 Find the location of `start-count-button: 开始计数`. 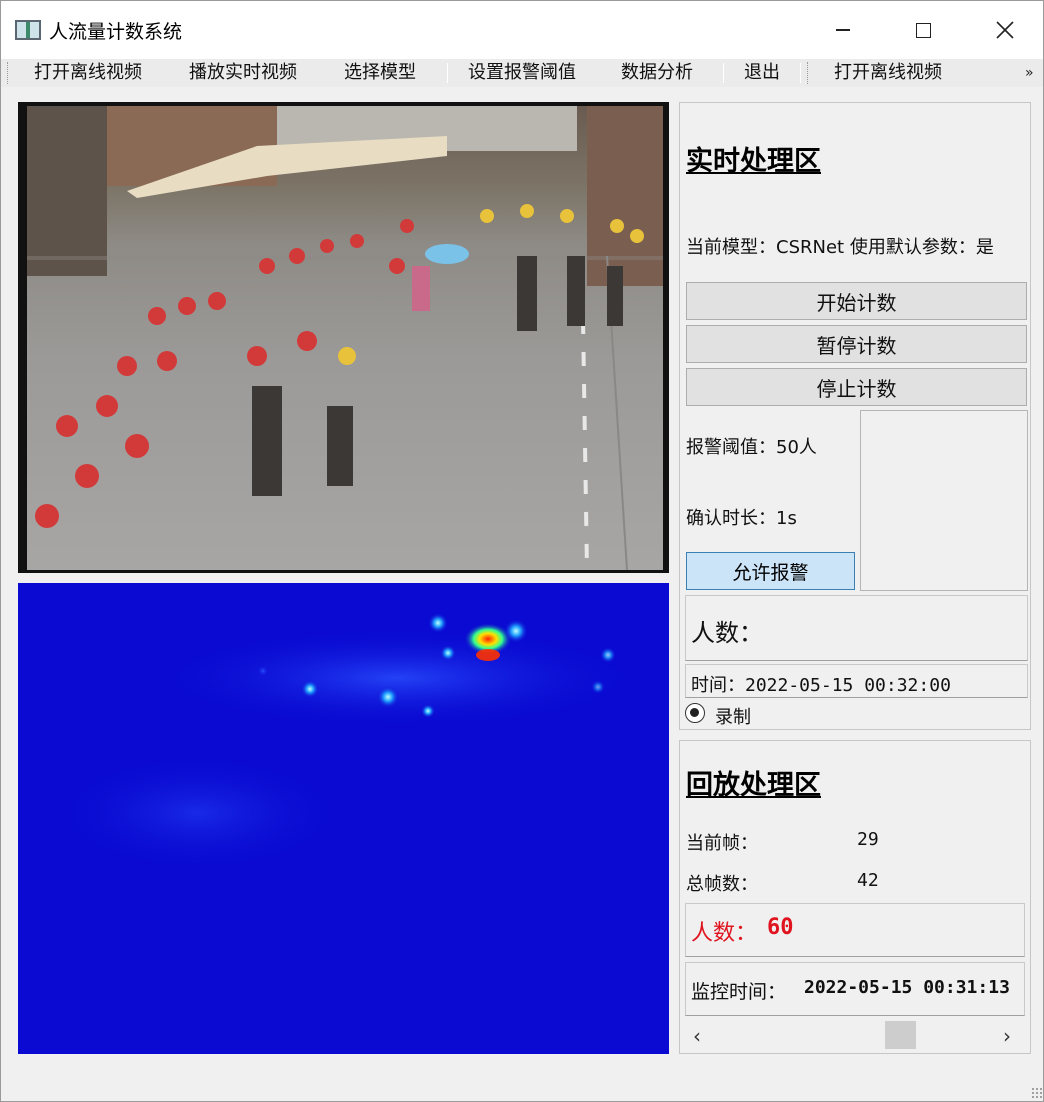

start-count-button: 开始计数 is located at coordinates (856, 301).